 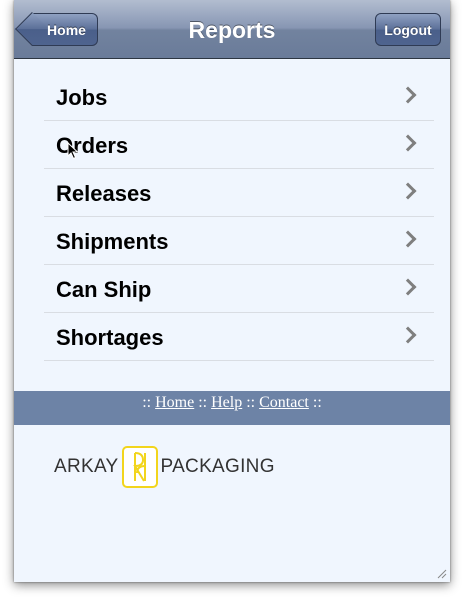 I want to click on list-item-orders: Orders, so click(x=239, y=145).